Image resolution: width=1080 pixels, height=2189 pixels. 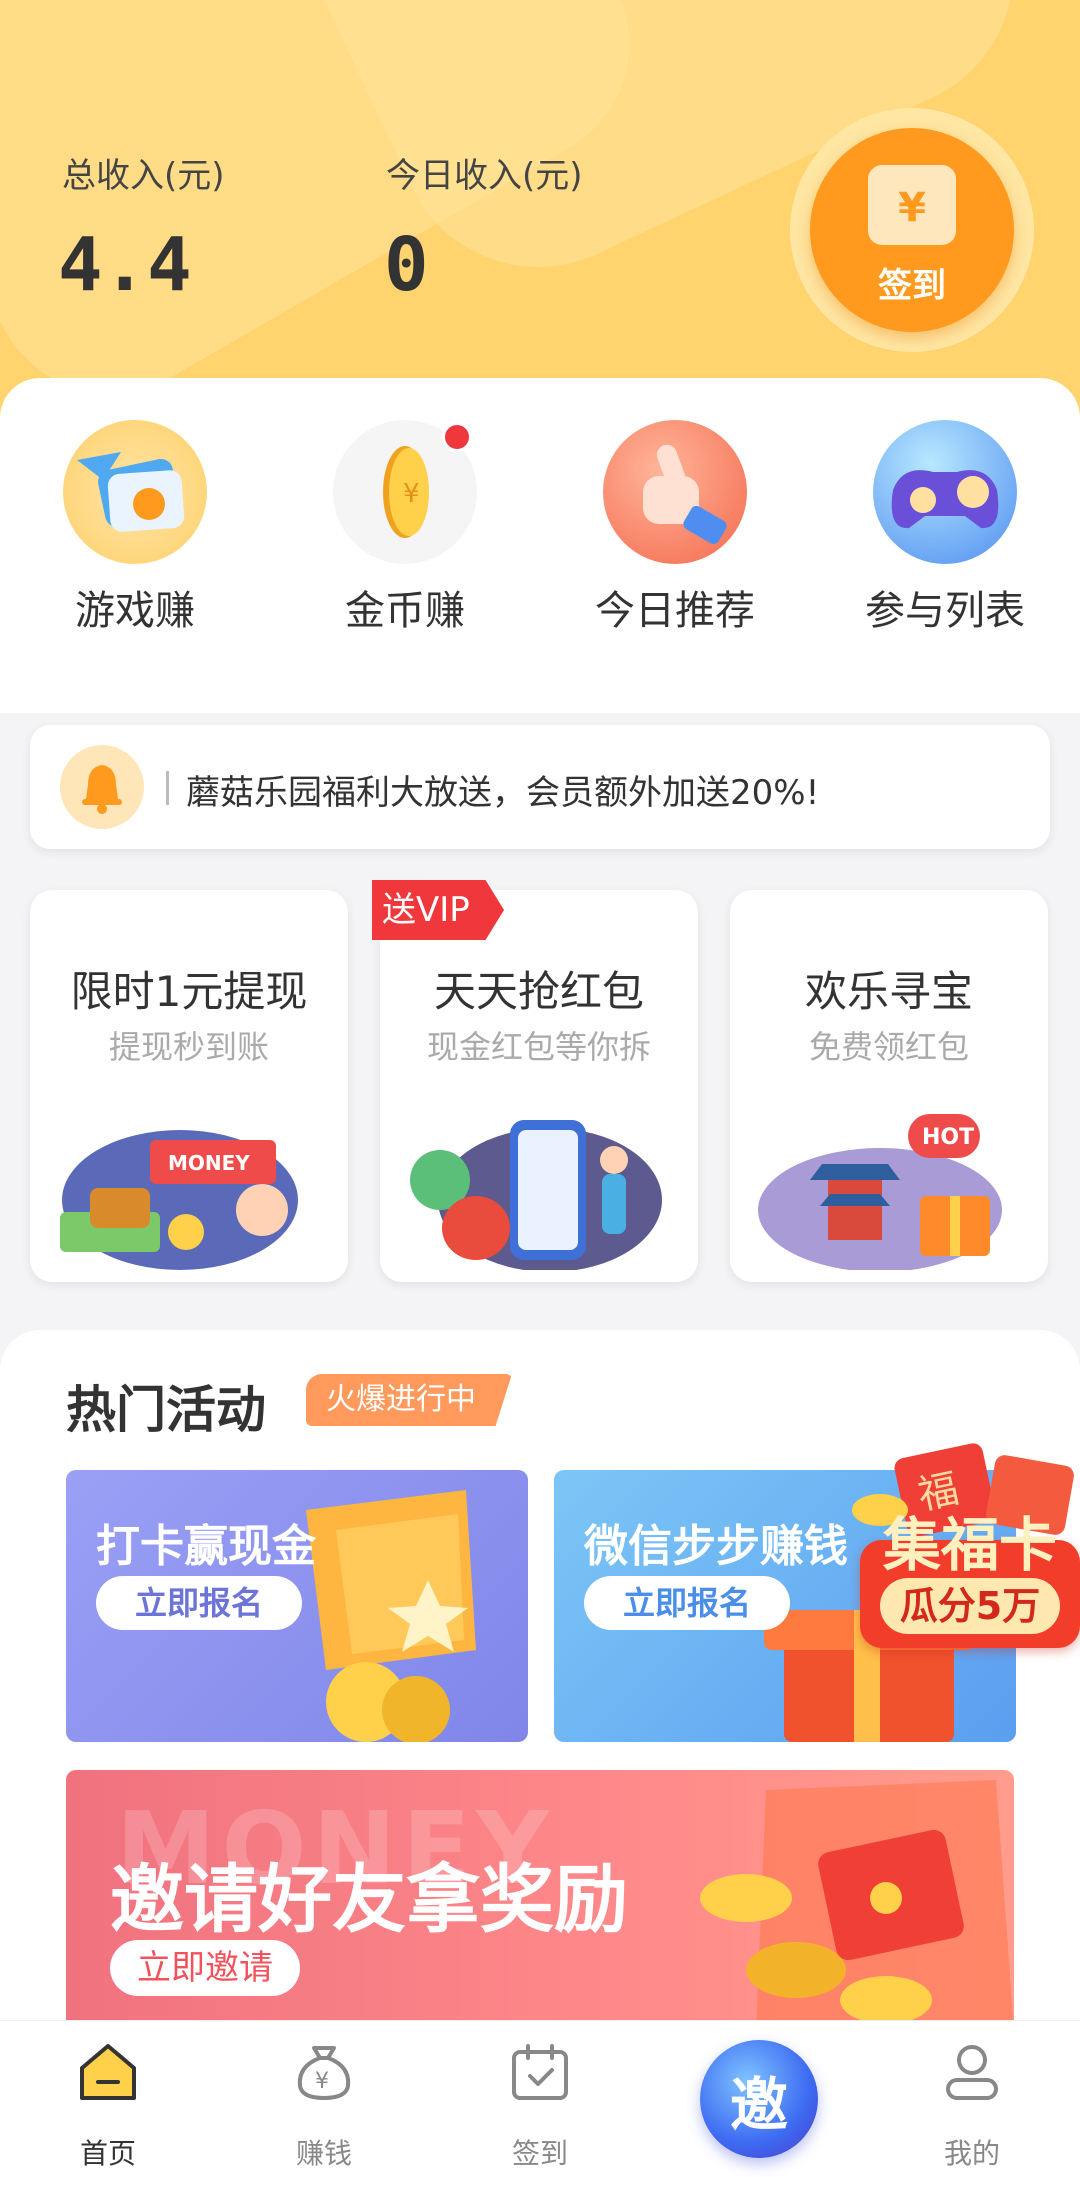 I want to click on tab-label: 我的, so click(x=971, y=2153).